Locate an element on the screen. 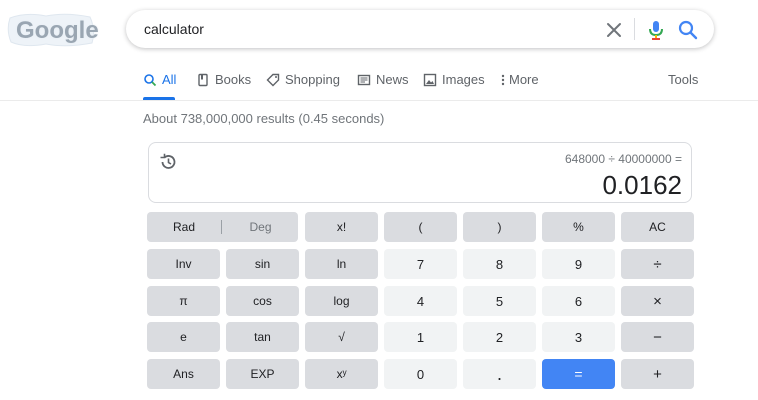 The height and width of the screenshot is (400, 758). key-right-paren: ) is located at coordinates (499, 227).